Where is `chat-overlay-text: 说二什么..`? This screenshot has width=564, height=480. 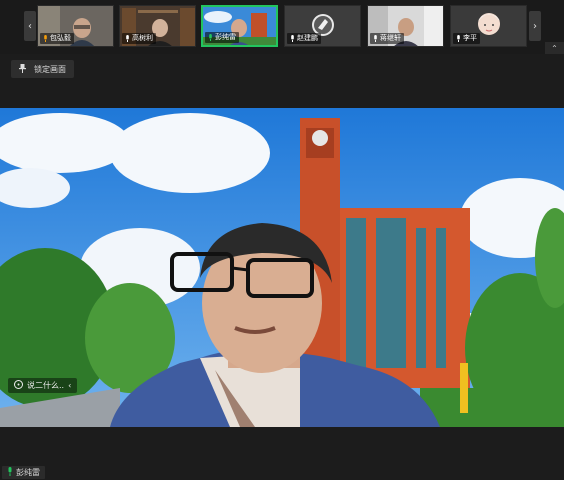 chat-overlay-text: 说二什么.. is located at coordinates (46, 385).